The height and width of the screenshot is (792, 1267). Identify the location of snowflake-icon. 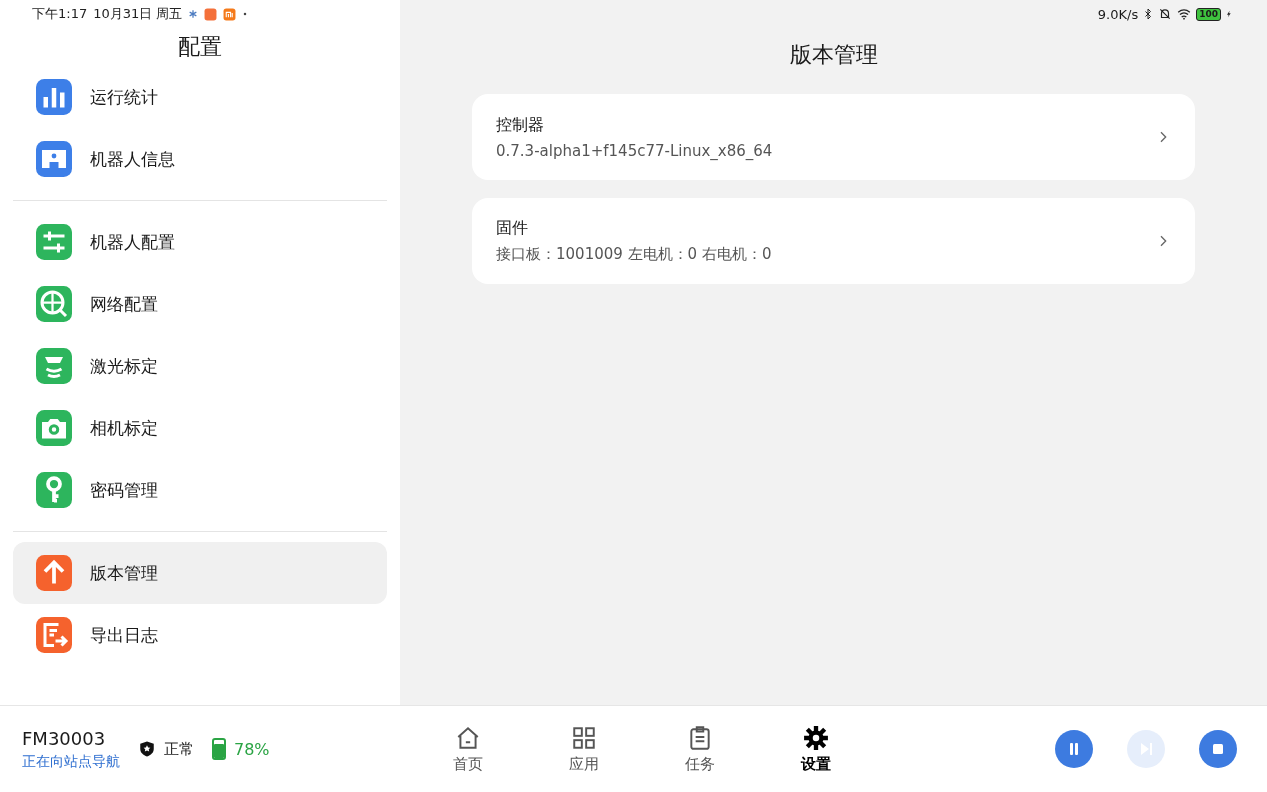
(193, 14).